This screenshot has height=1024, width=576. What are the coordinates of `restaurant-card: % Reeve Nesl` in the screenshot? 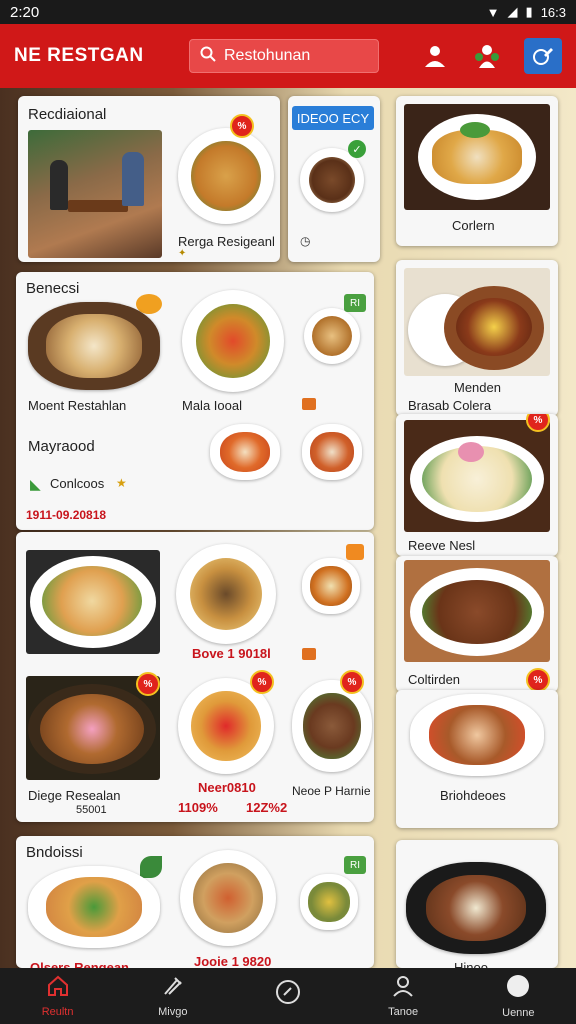 It's located at (477, 485).